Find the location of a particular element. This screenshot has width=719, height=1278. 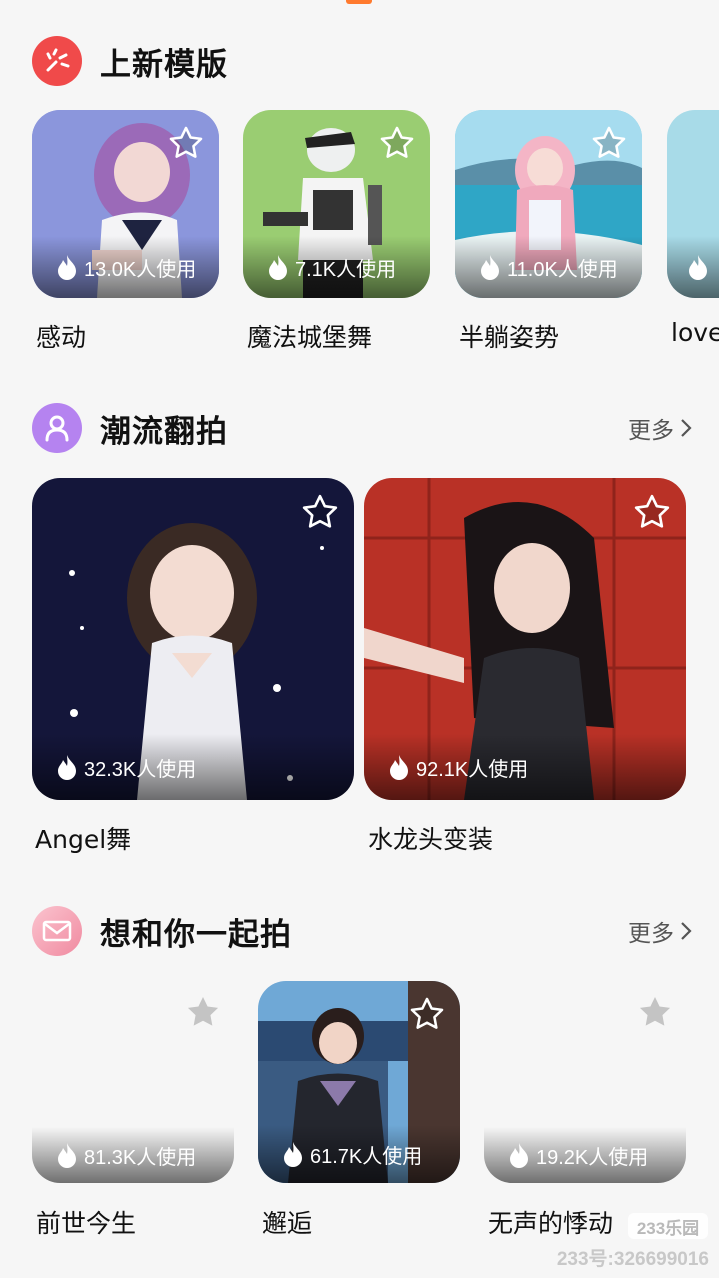

usage-badge: 81.3K人使用 is located at coordinates (133, 1155).